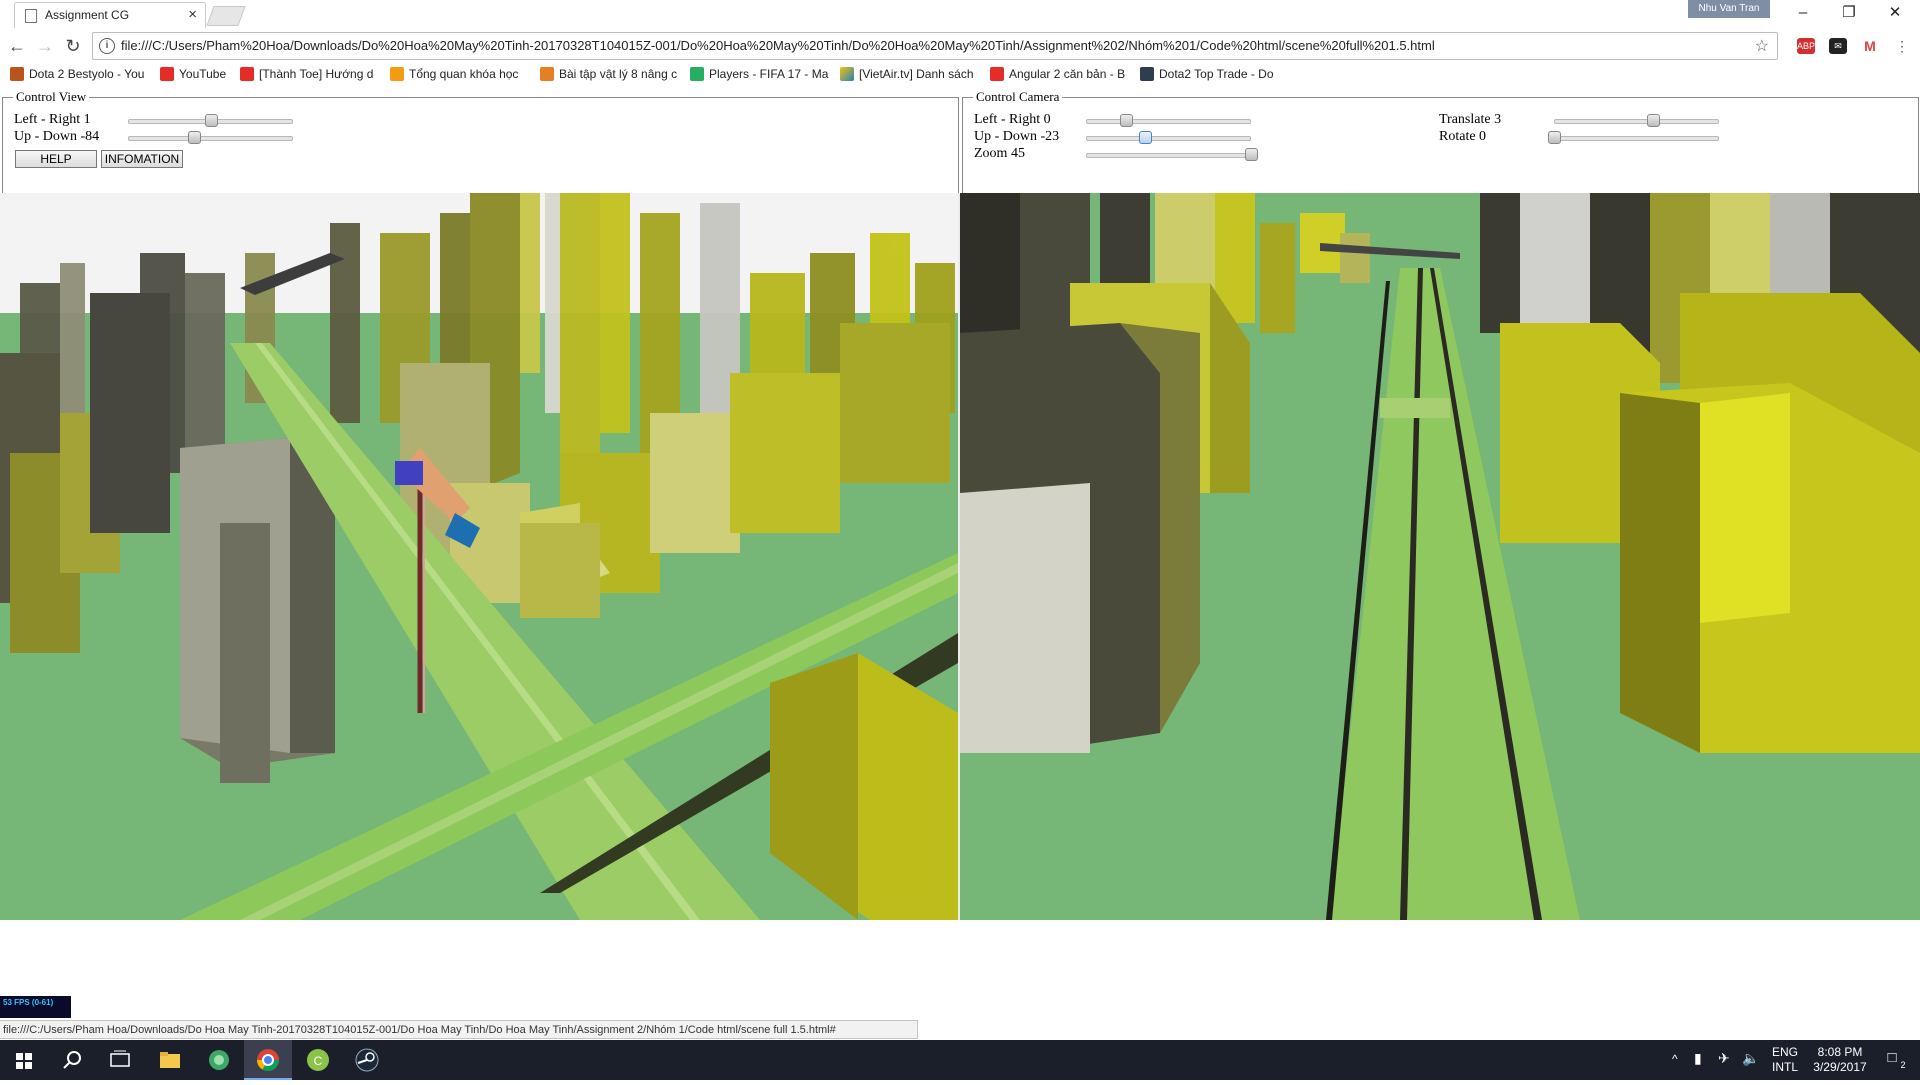 The image size is (1920, 1085). Describe the element at coordinates (142, 159) in the screenshot. I see `information-button: INFOMATION` at that location.